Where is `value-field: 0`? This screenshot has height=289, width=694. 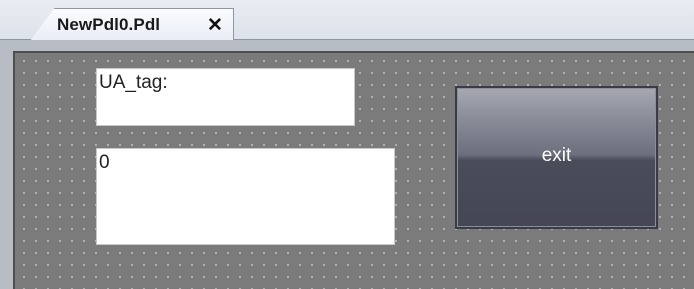
value-field: 0 is located at coordinates (245, 196).